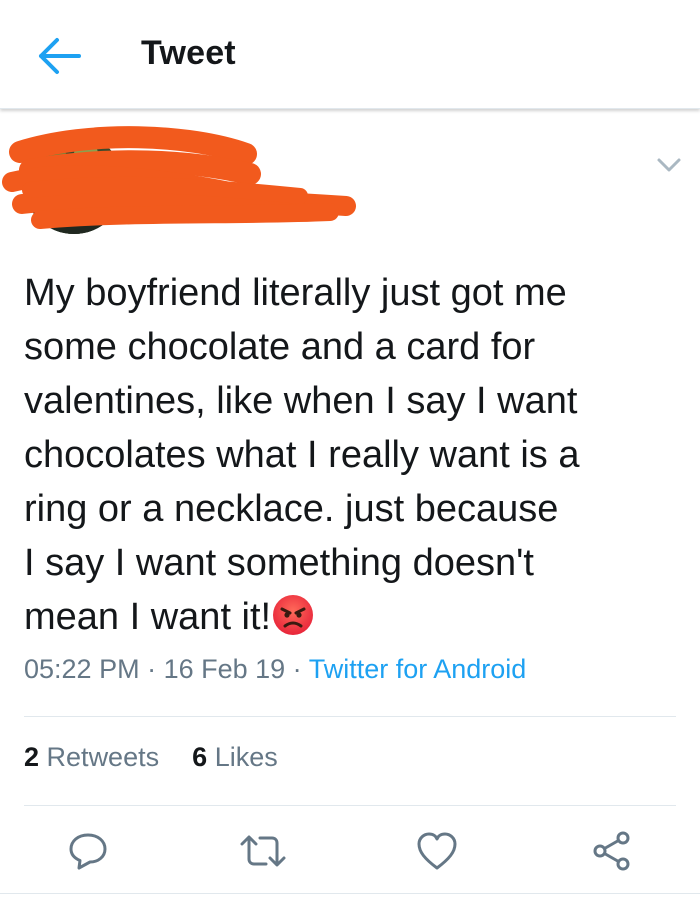  What do you see at coordinates (418, 669) in the screenshot?
I see `tweet-source-link: Twitter for Android` at bounding box center [418, 669].